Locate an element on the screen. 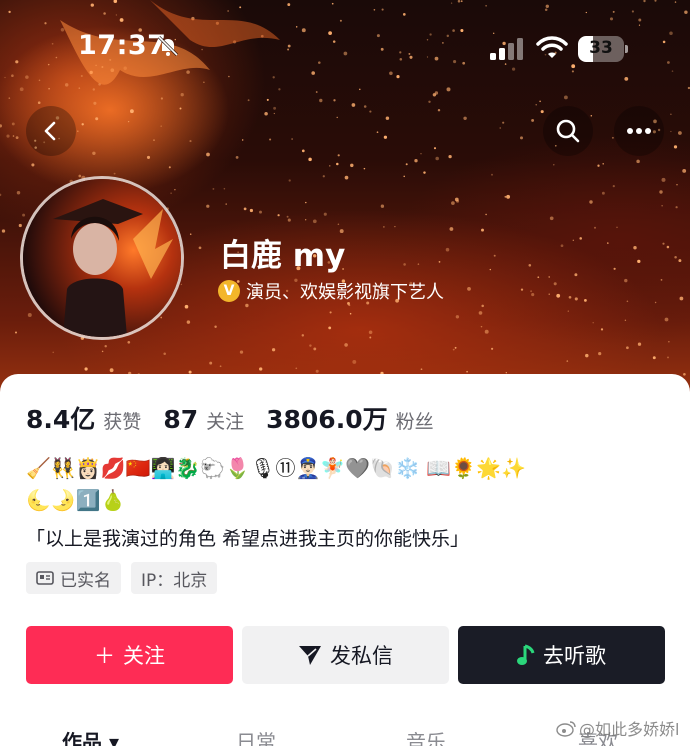 This screenshot has width=690, height=746. ip-location-label: IP：北京 is located at coordinates (174, 580).